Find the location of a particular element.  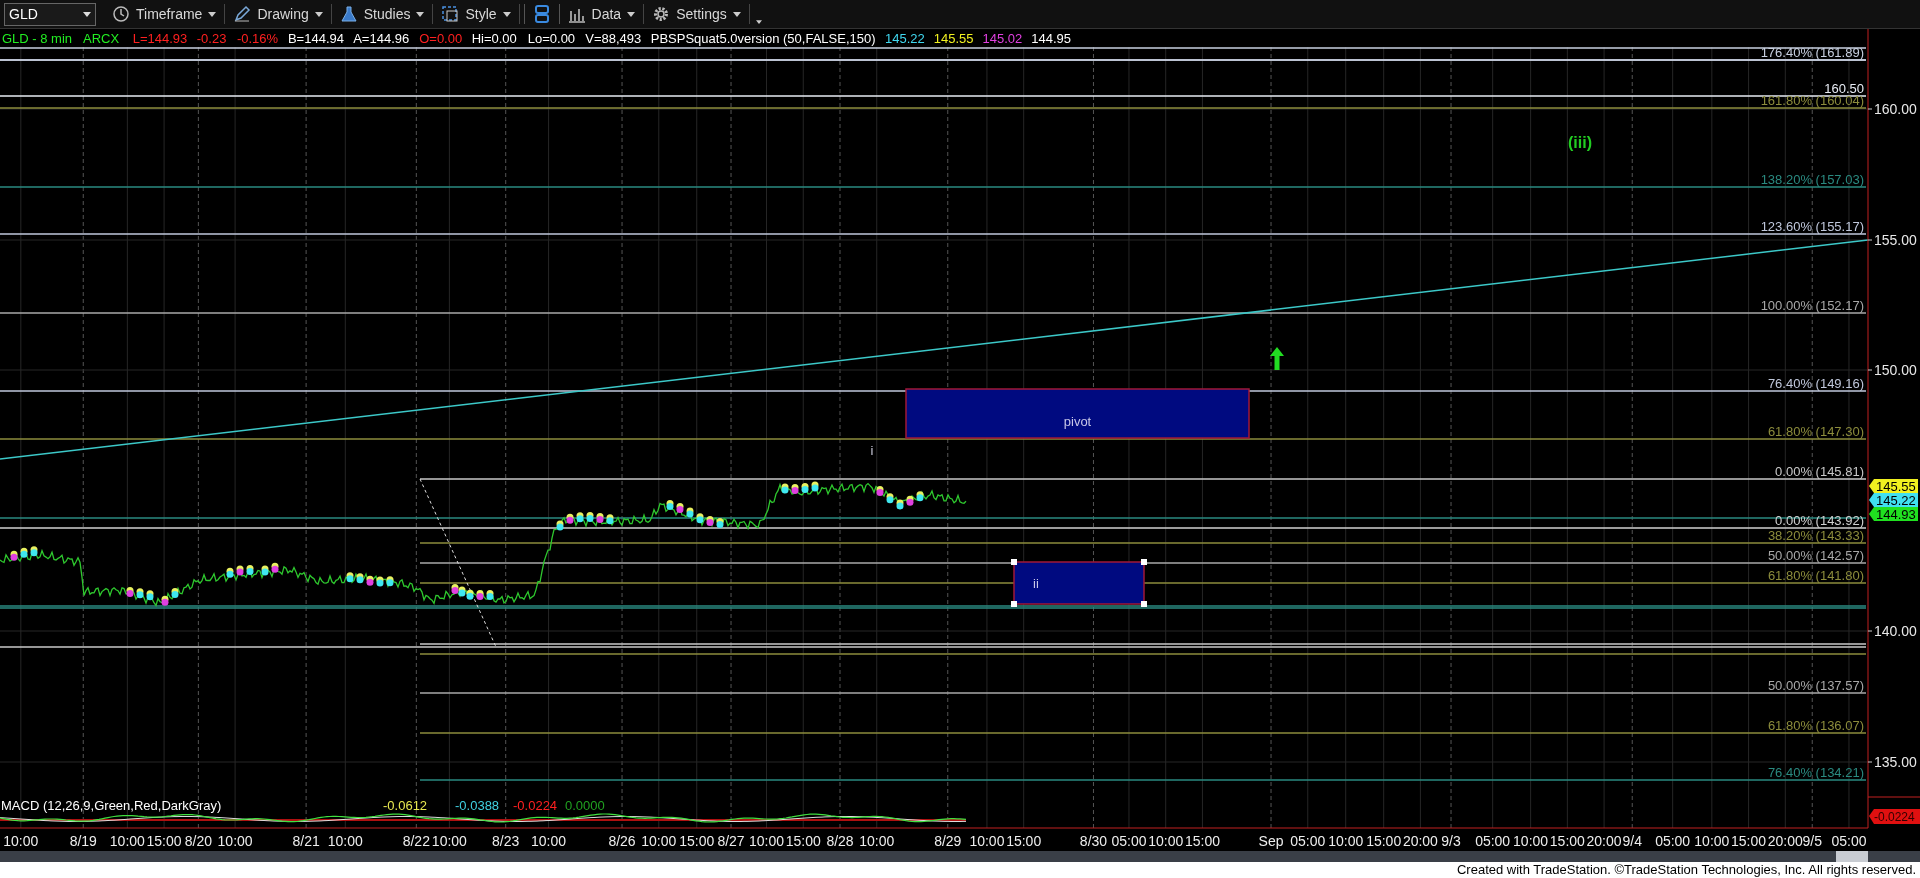

dashed-trend-line is located at coordinates (458, 563).